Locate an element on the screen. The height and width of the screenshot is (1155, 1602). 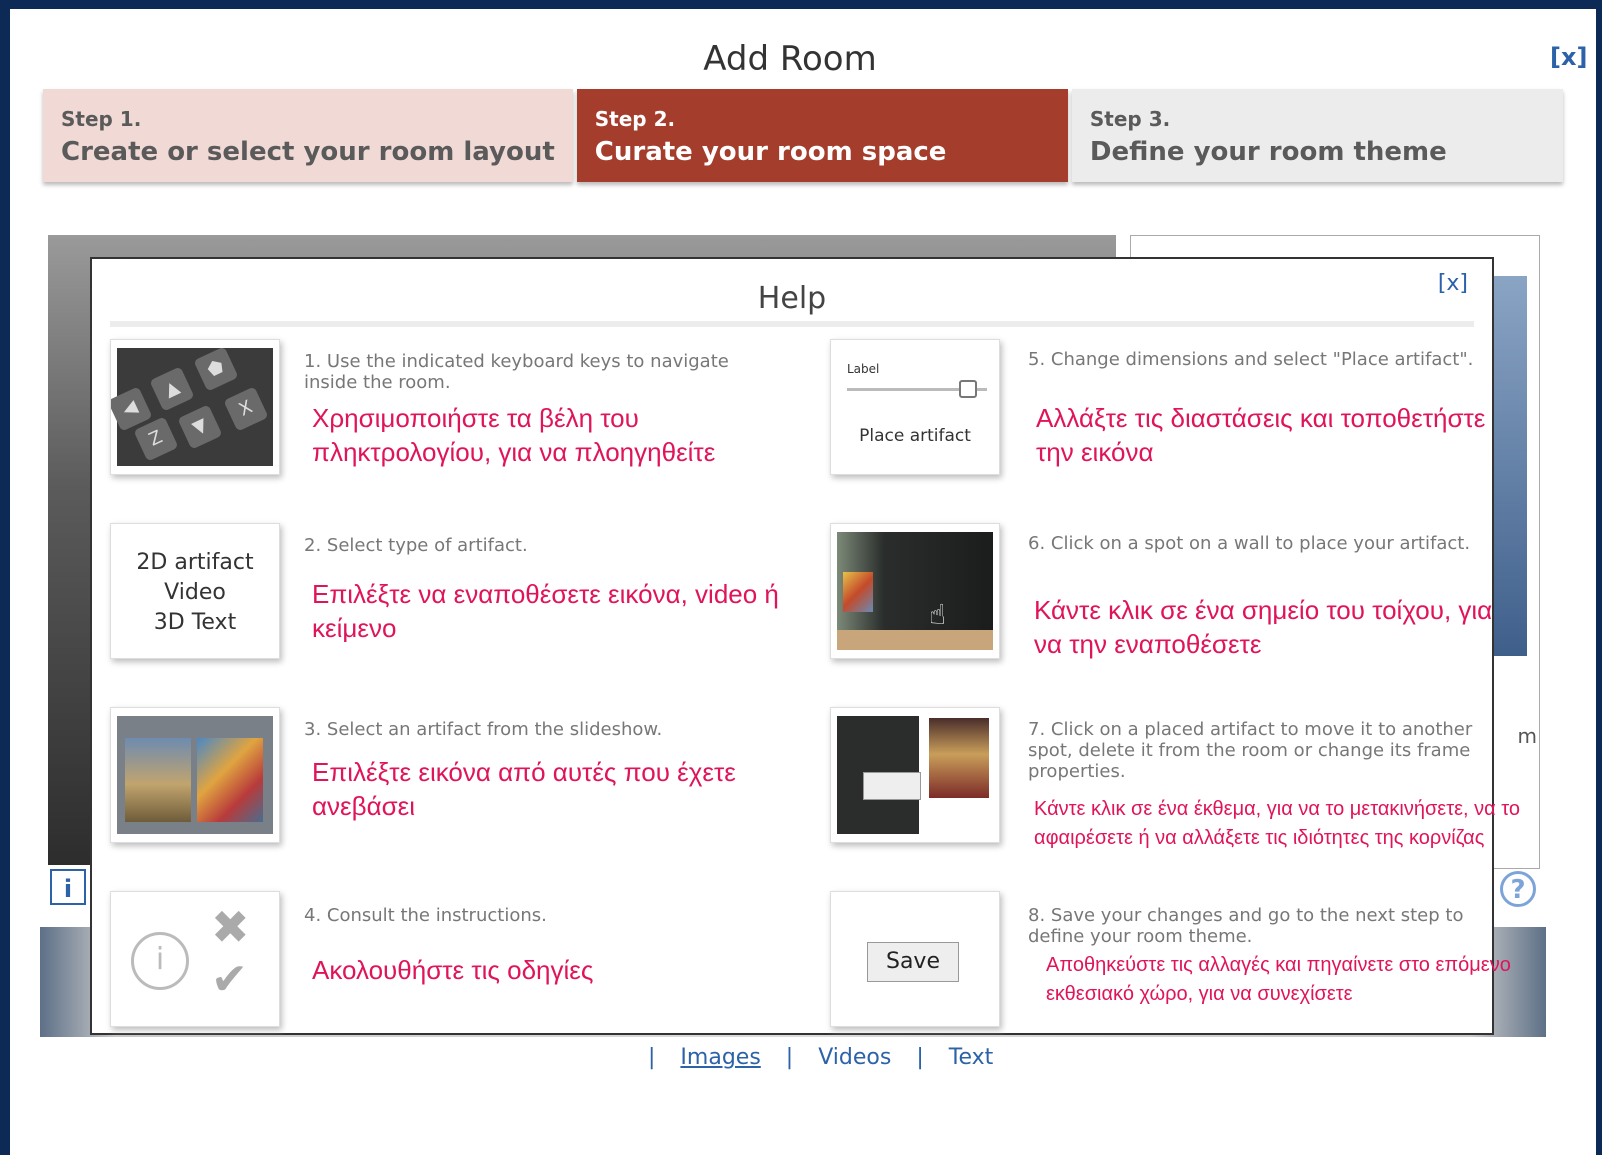
videos-link: Videos is located at coordinates (854, 1057).